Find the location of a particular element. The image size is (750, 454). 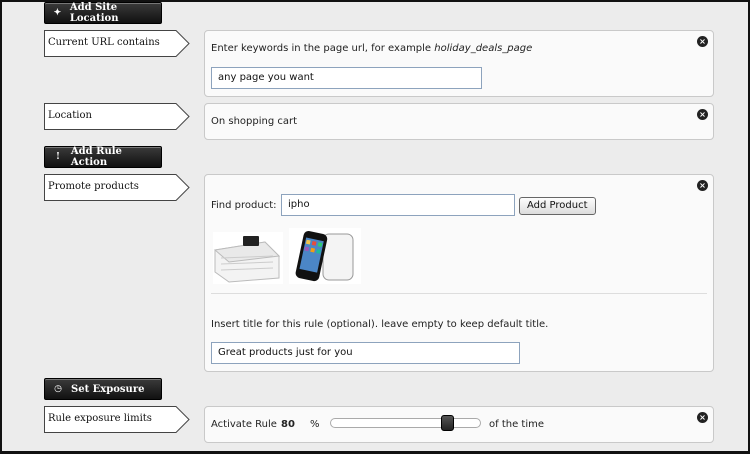

product-search-input: ipho is located at coordinates (398, 205).